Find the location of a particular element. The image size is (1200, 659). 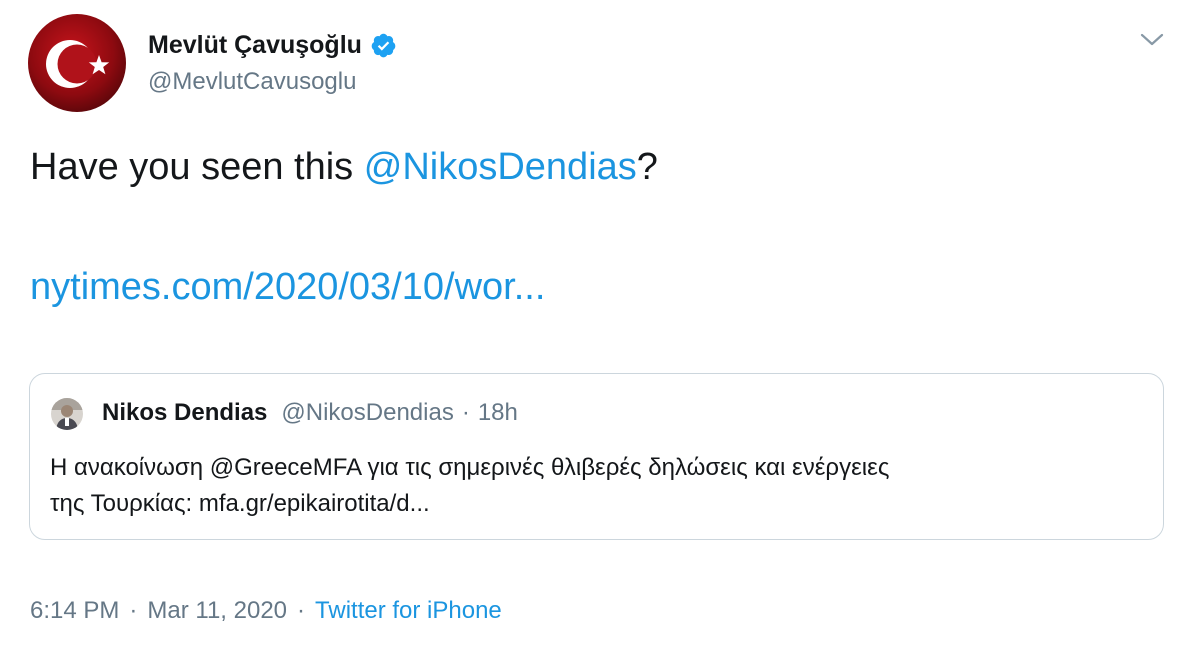

tweet-text-suffix: ? is located at coordinates (647, 167).